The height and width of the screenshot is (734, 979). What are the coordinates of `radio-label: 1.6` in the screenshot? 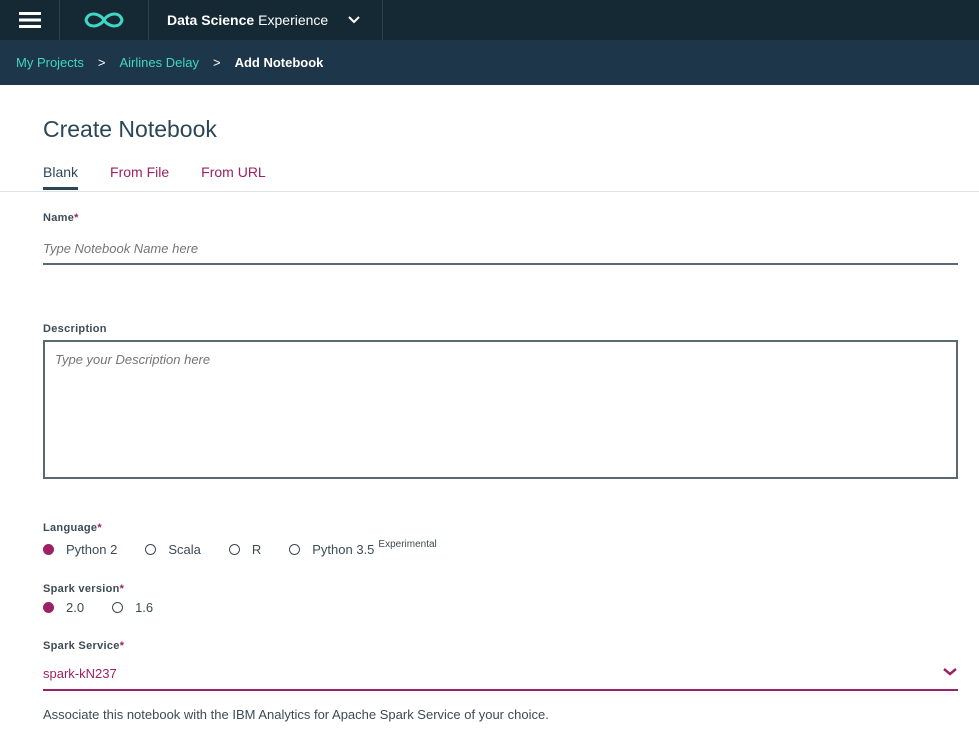 It's located at (144, 607).